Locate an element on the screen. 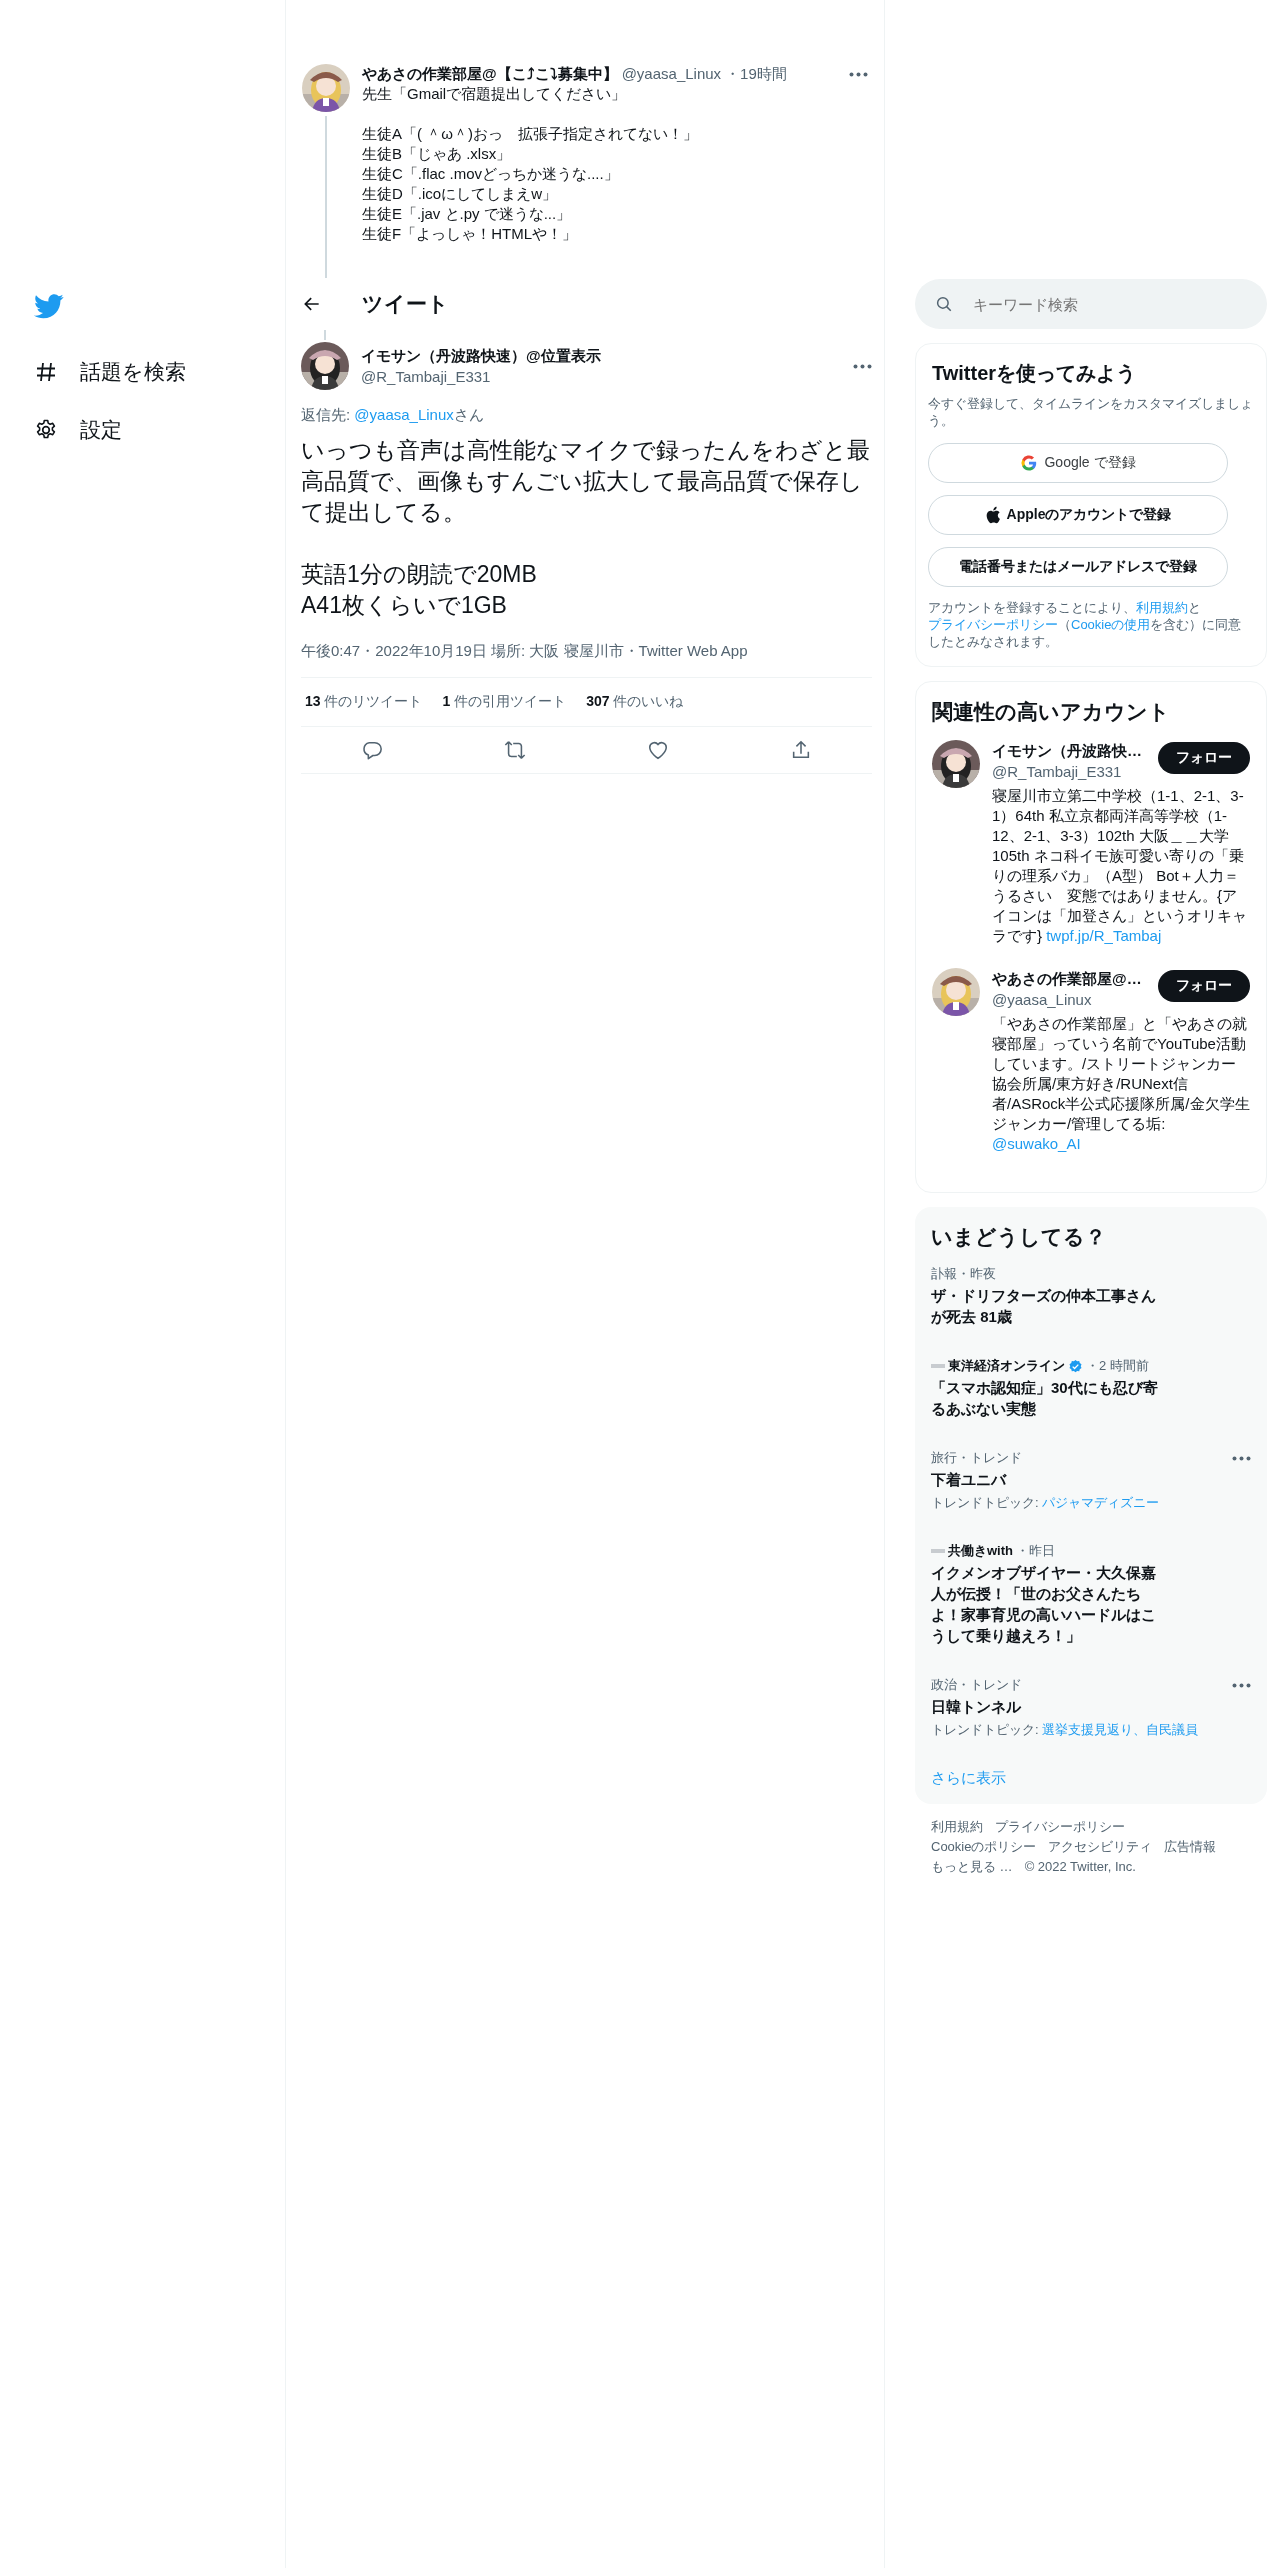 The image size is (1284, 2568). tweet-text: いっつも音声は高性能なマイクで録ったんをわざと最高品質で、画像もすんごい拡大して最高品質で保存して提出してる。 is located at coordinates (586, 481).